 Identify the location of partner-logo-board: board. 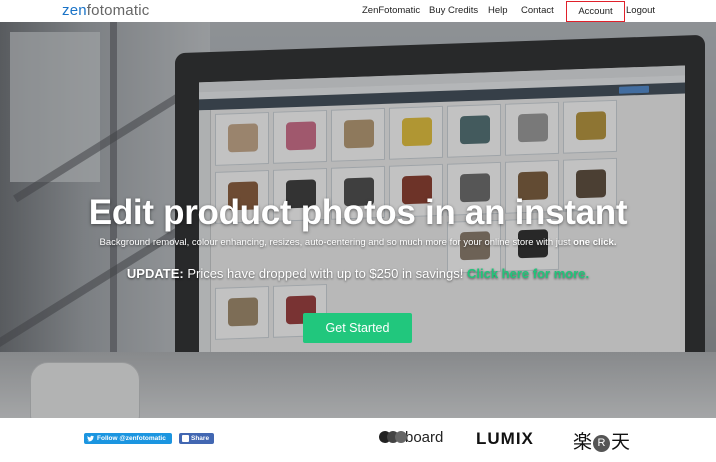
(411, 438).